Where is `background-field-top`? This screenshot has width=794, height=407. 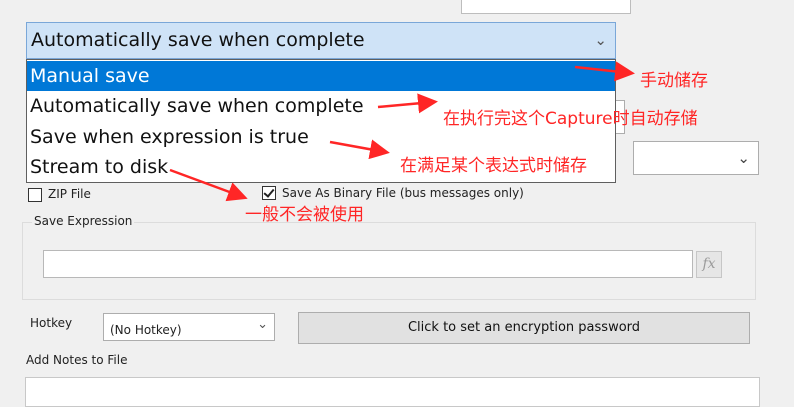
background-field-top is located at coordinates (546, 7).